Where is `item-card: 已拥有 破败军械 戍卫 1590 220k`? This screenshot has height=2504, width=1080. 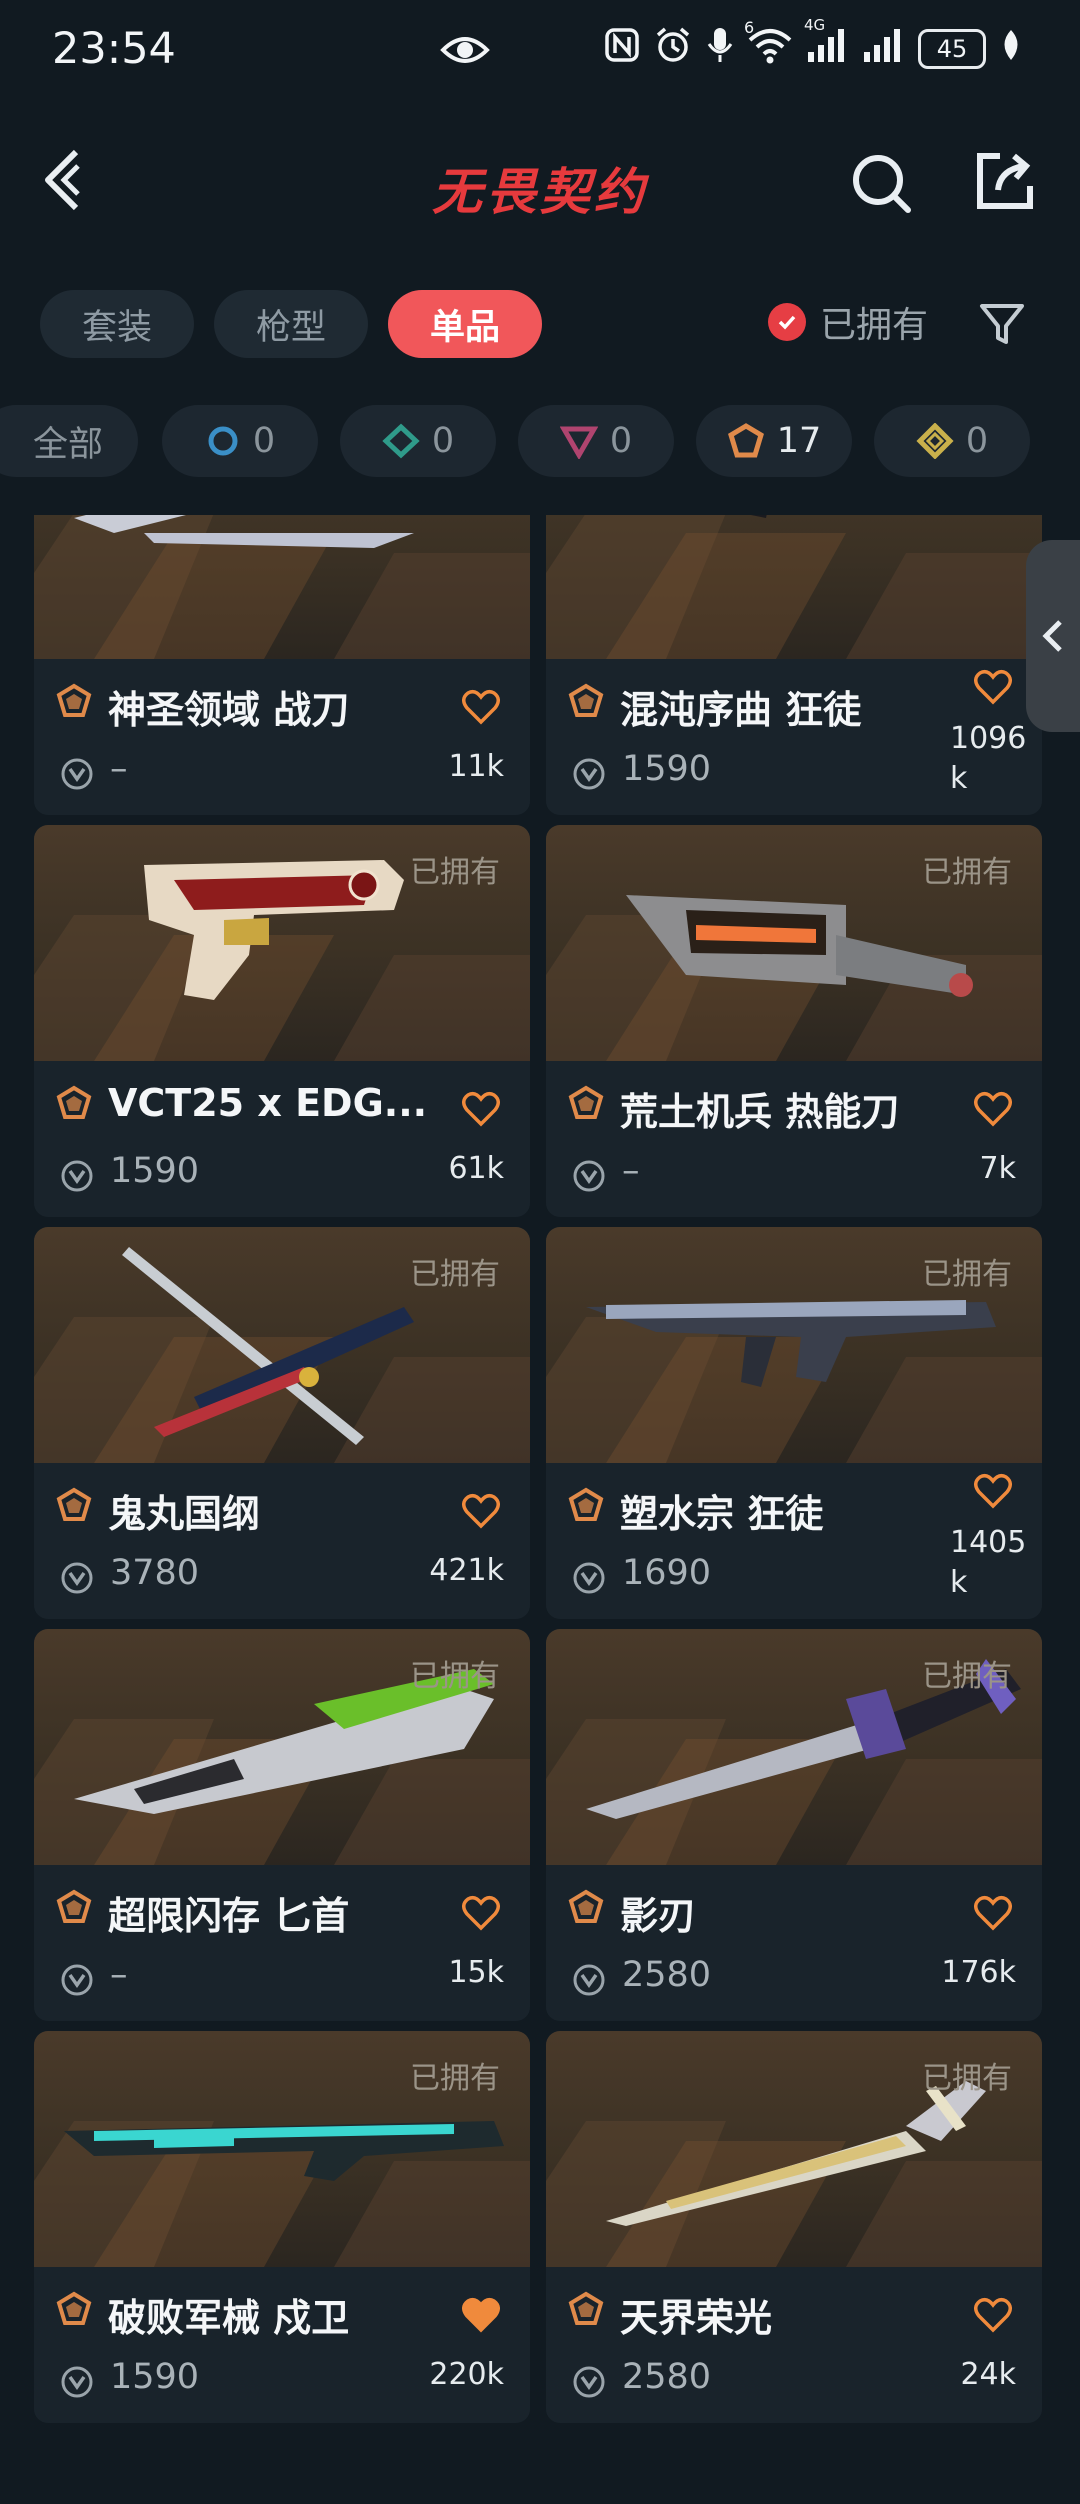 item-card: 已拥有 破败军械 戍卫 1590 220k is located at coordinates (282, 2227).